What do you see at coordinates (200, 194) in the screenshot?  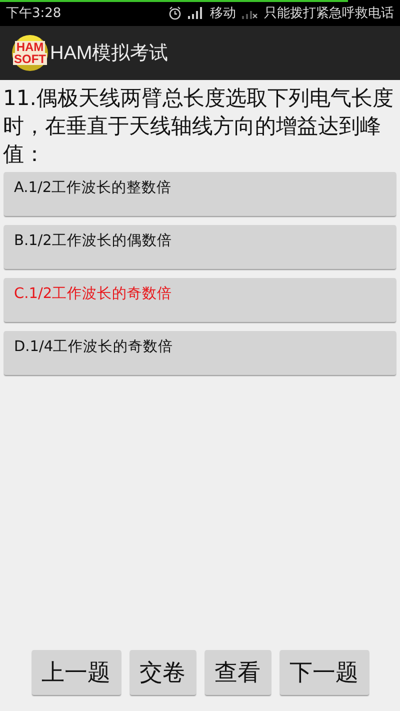 I see `answer-option: A.1/2工作波长的整数倍` at bounding box center [200, 194].